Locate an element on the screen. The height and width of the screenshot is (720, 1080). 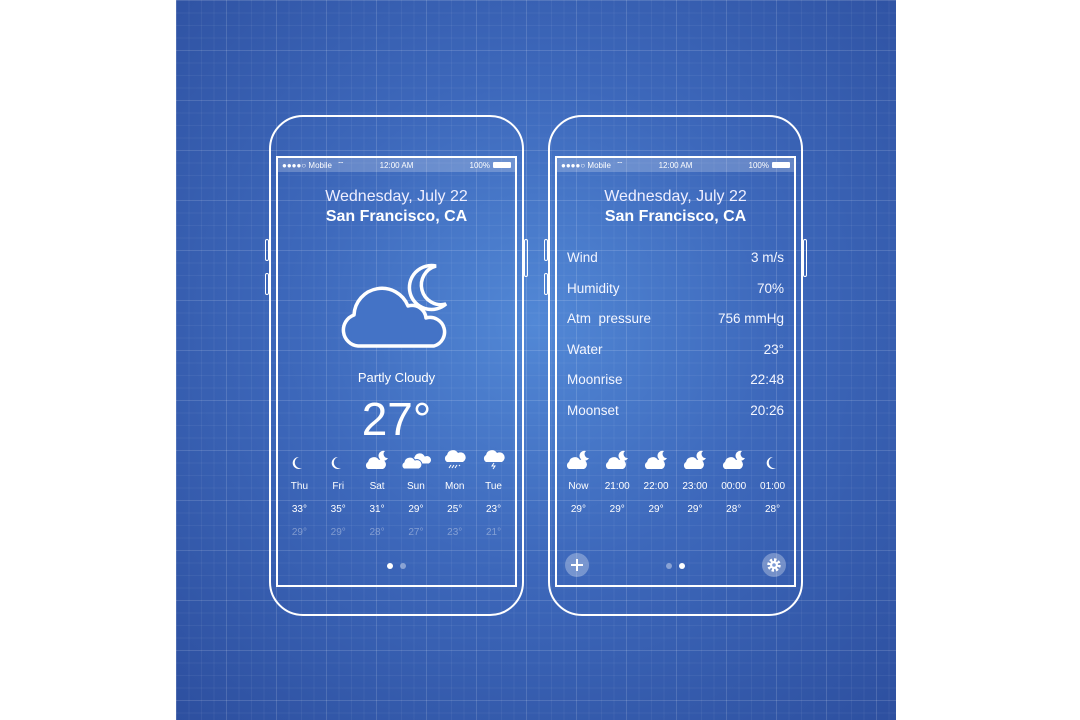
detail-row: Atm pressure 756 mmHg is located at coordinates (675, 326).